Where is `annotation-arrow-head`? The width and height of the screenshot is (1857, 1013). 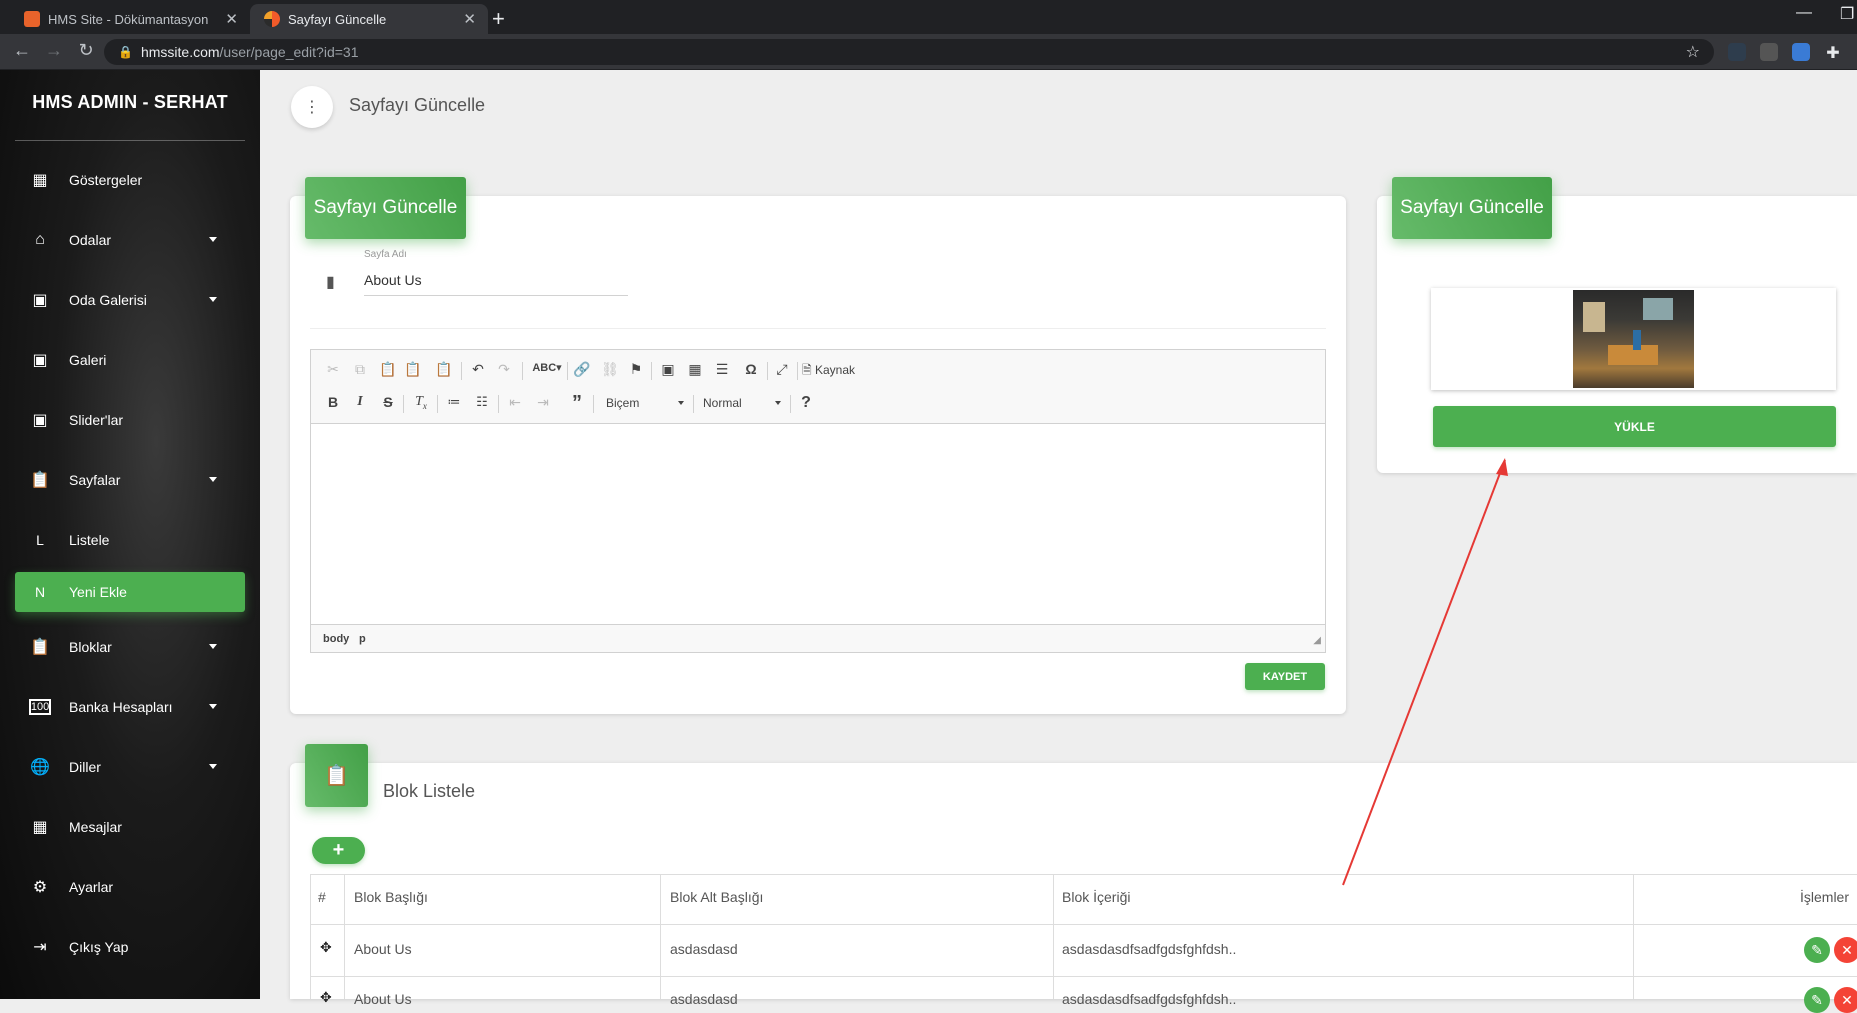
annotation-arrow-head is located at coordinates (1502, 467).